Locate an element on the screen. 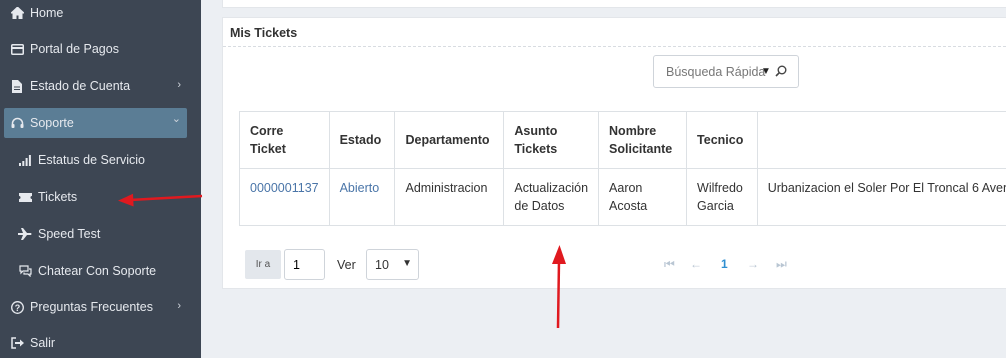 Image resolution: width=1006 pixels, height=358 pixels. sidebar-item-label: Portal de Pagos is located at coordinates (74, 49).